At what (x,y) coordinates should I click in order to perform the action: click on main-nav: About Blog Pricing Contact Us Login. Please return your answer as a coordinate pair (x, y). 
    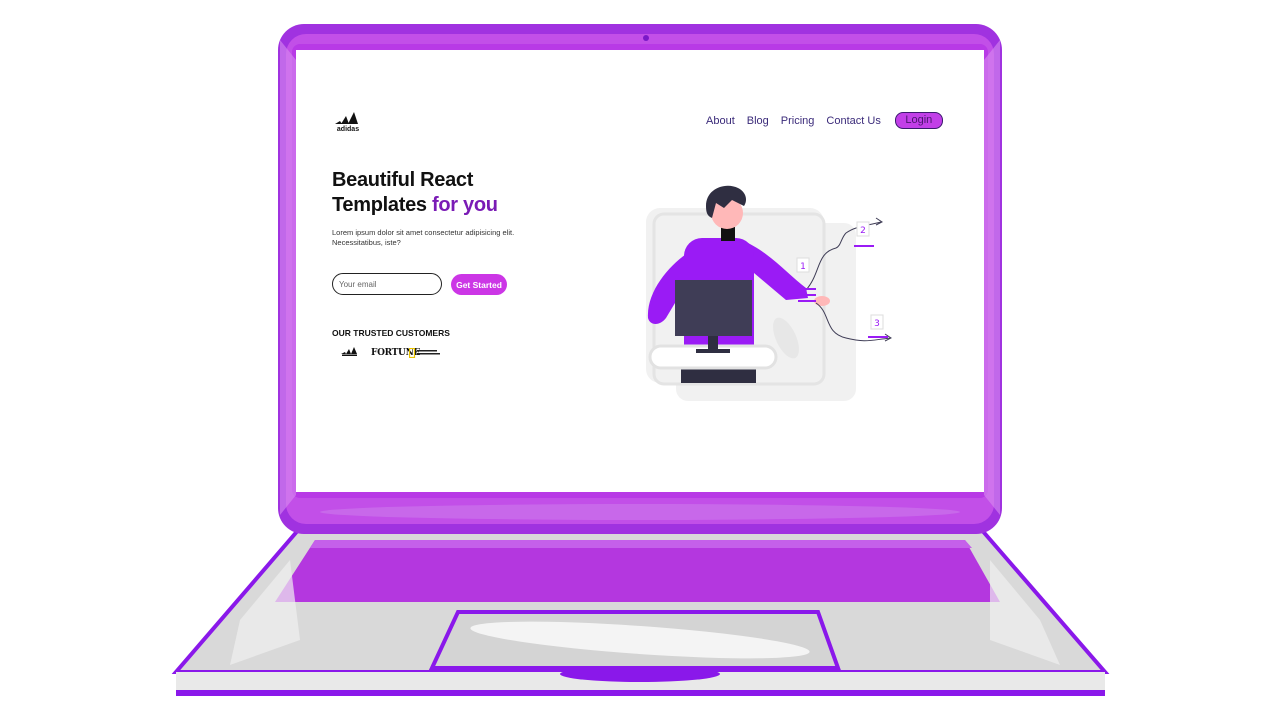
    Looking at the image, I should click on (824, 120).